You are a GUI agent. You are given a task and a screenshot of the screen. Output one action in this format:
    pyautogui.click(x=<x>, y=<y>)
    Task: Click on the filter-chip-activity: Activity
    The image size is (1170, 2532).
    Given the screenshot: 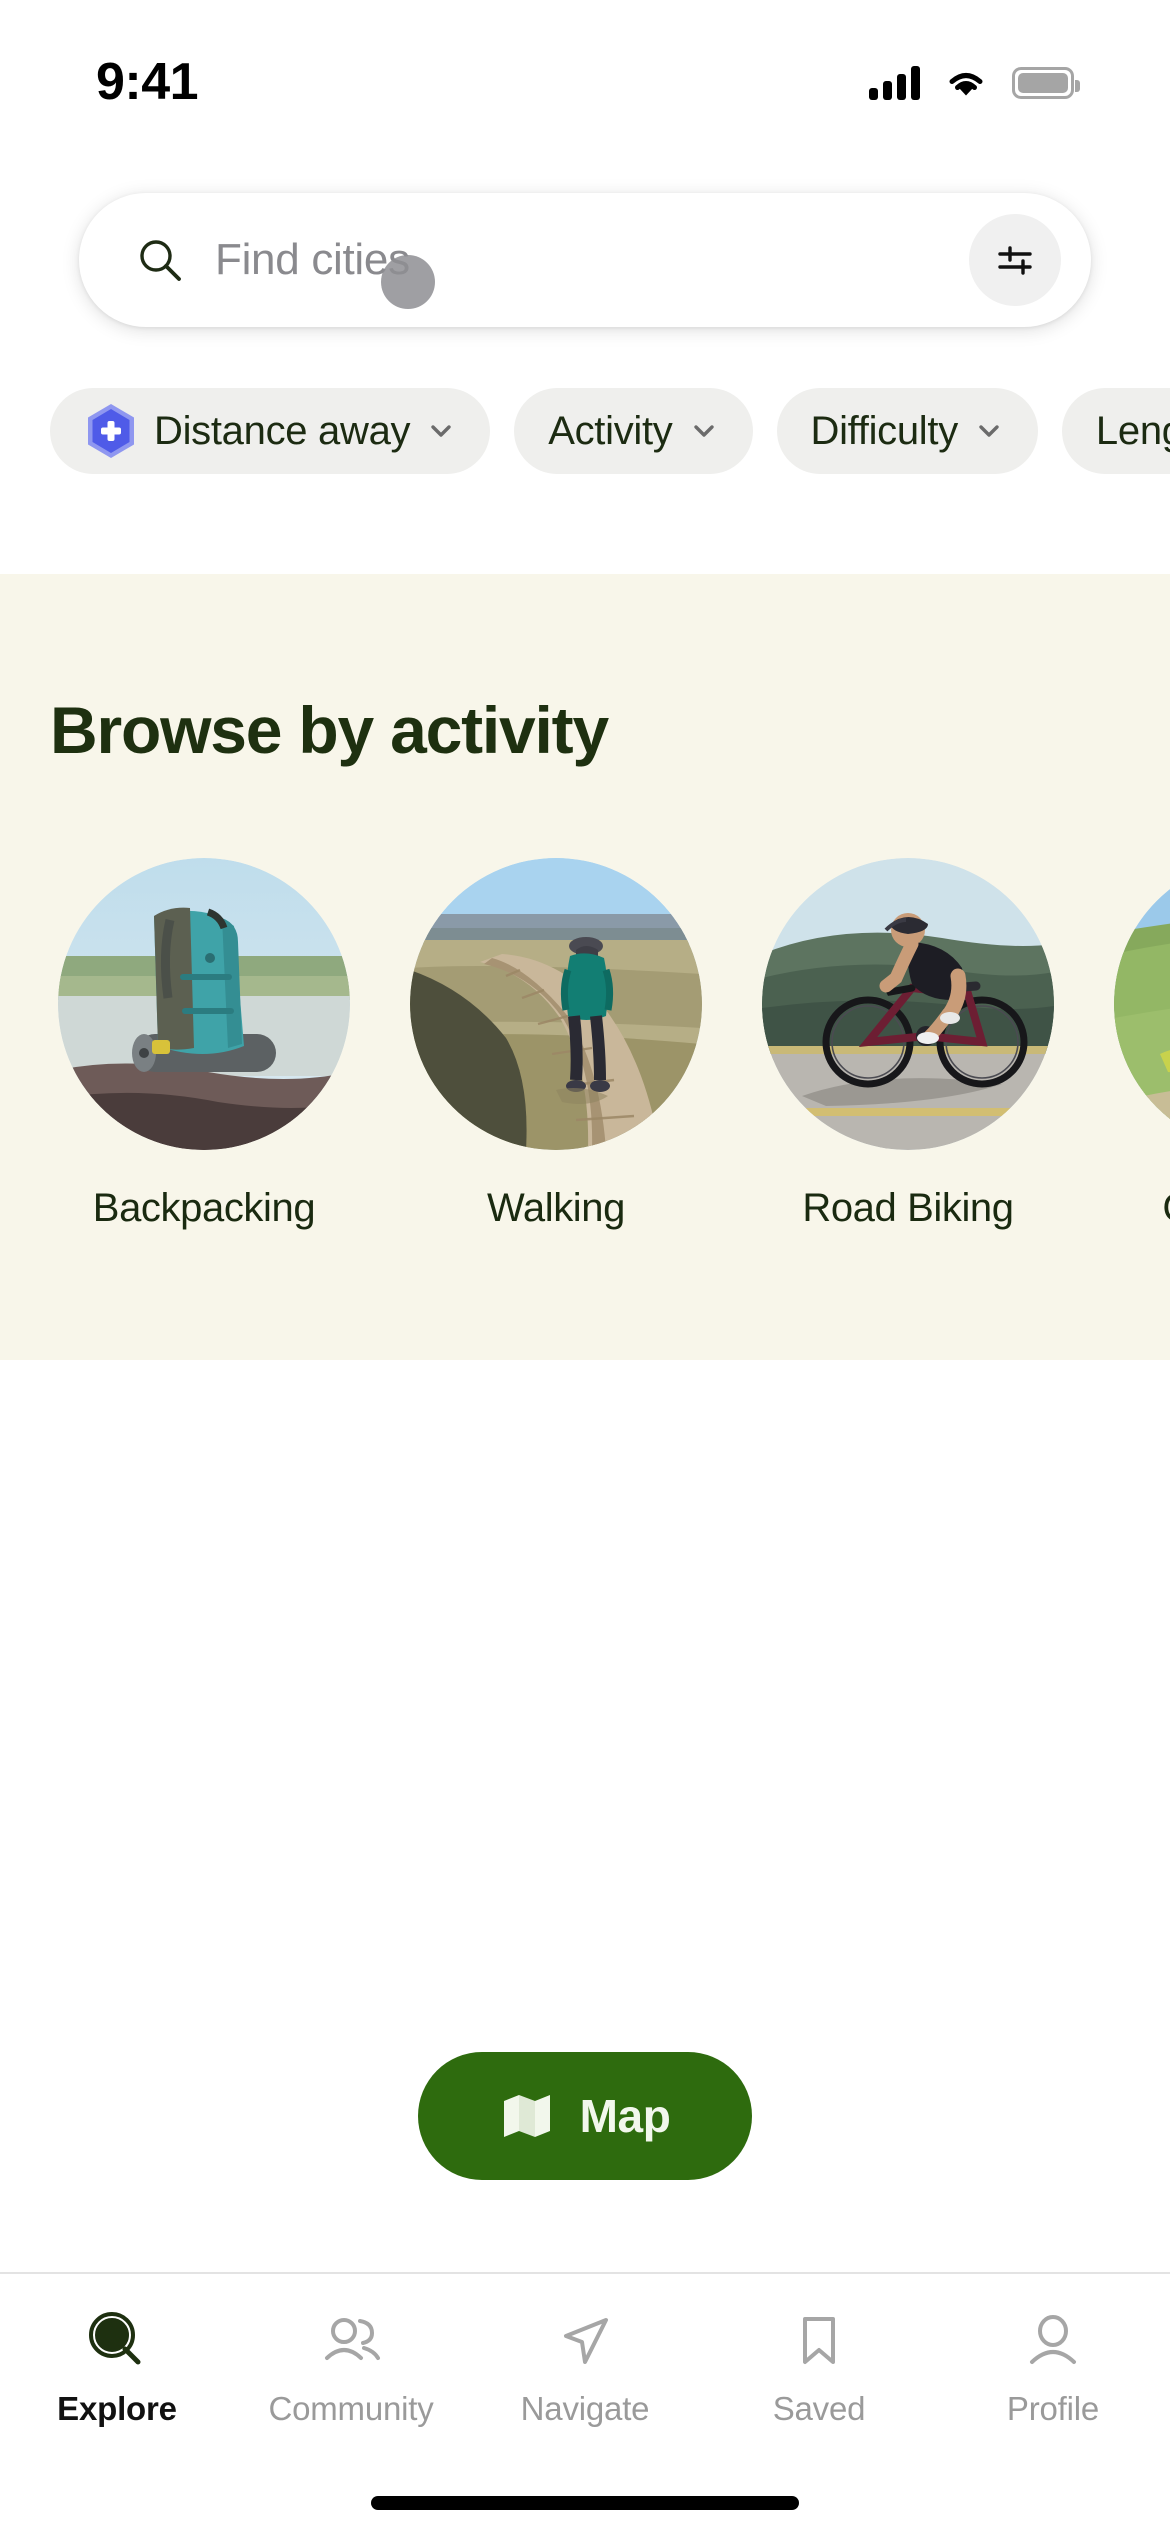 What is the action you would take?
    pyautogui.click(x=633, y=431)
    